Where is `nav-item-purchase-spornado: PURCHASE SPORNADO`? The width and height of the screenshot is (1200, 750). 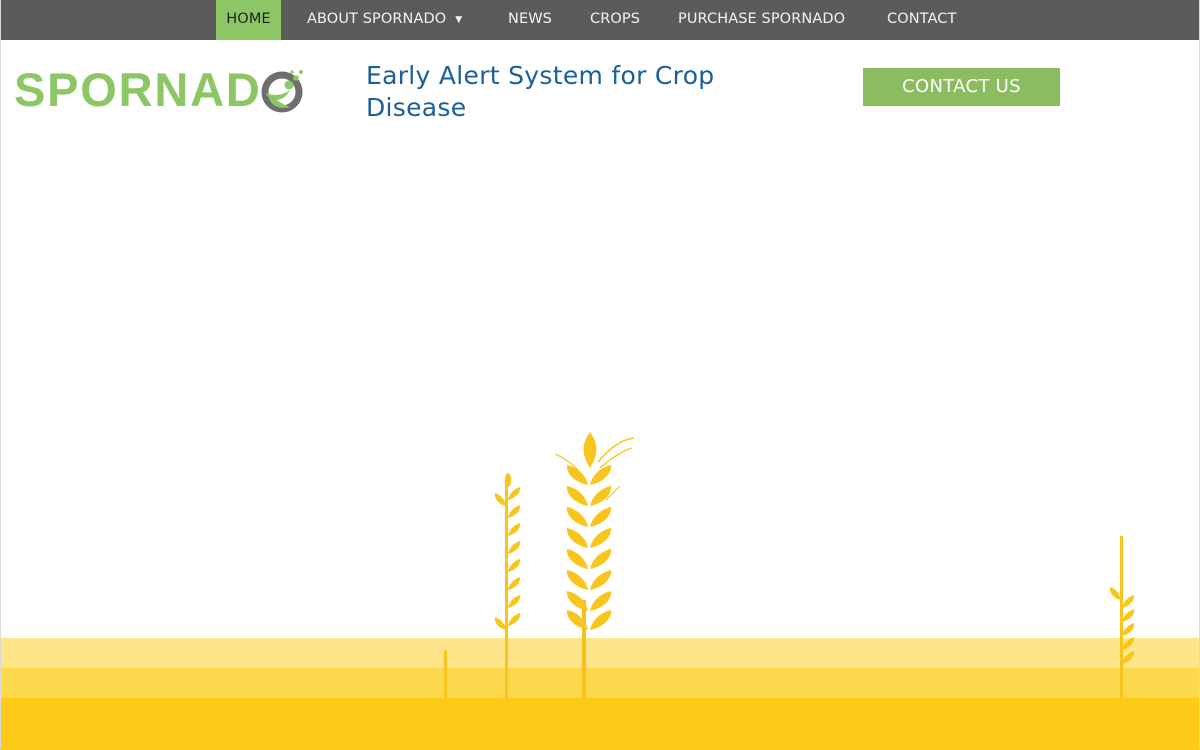
nav-item-purchase-spornado: PURCHASE SPORNADO is located at coordinates (761, 20).